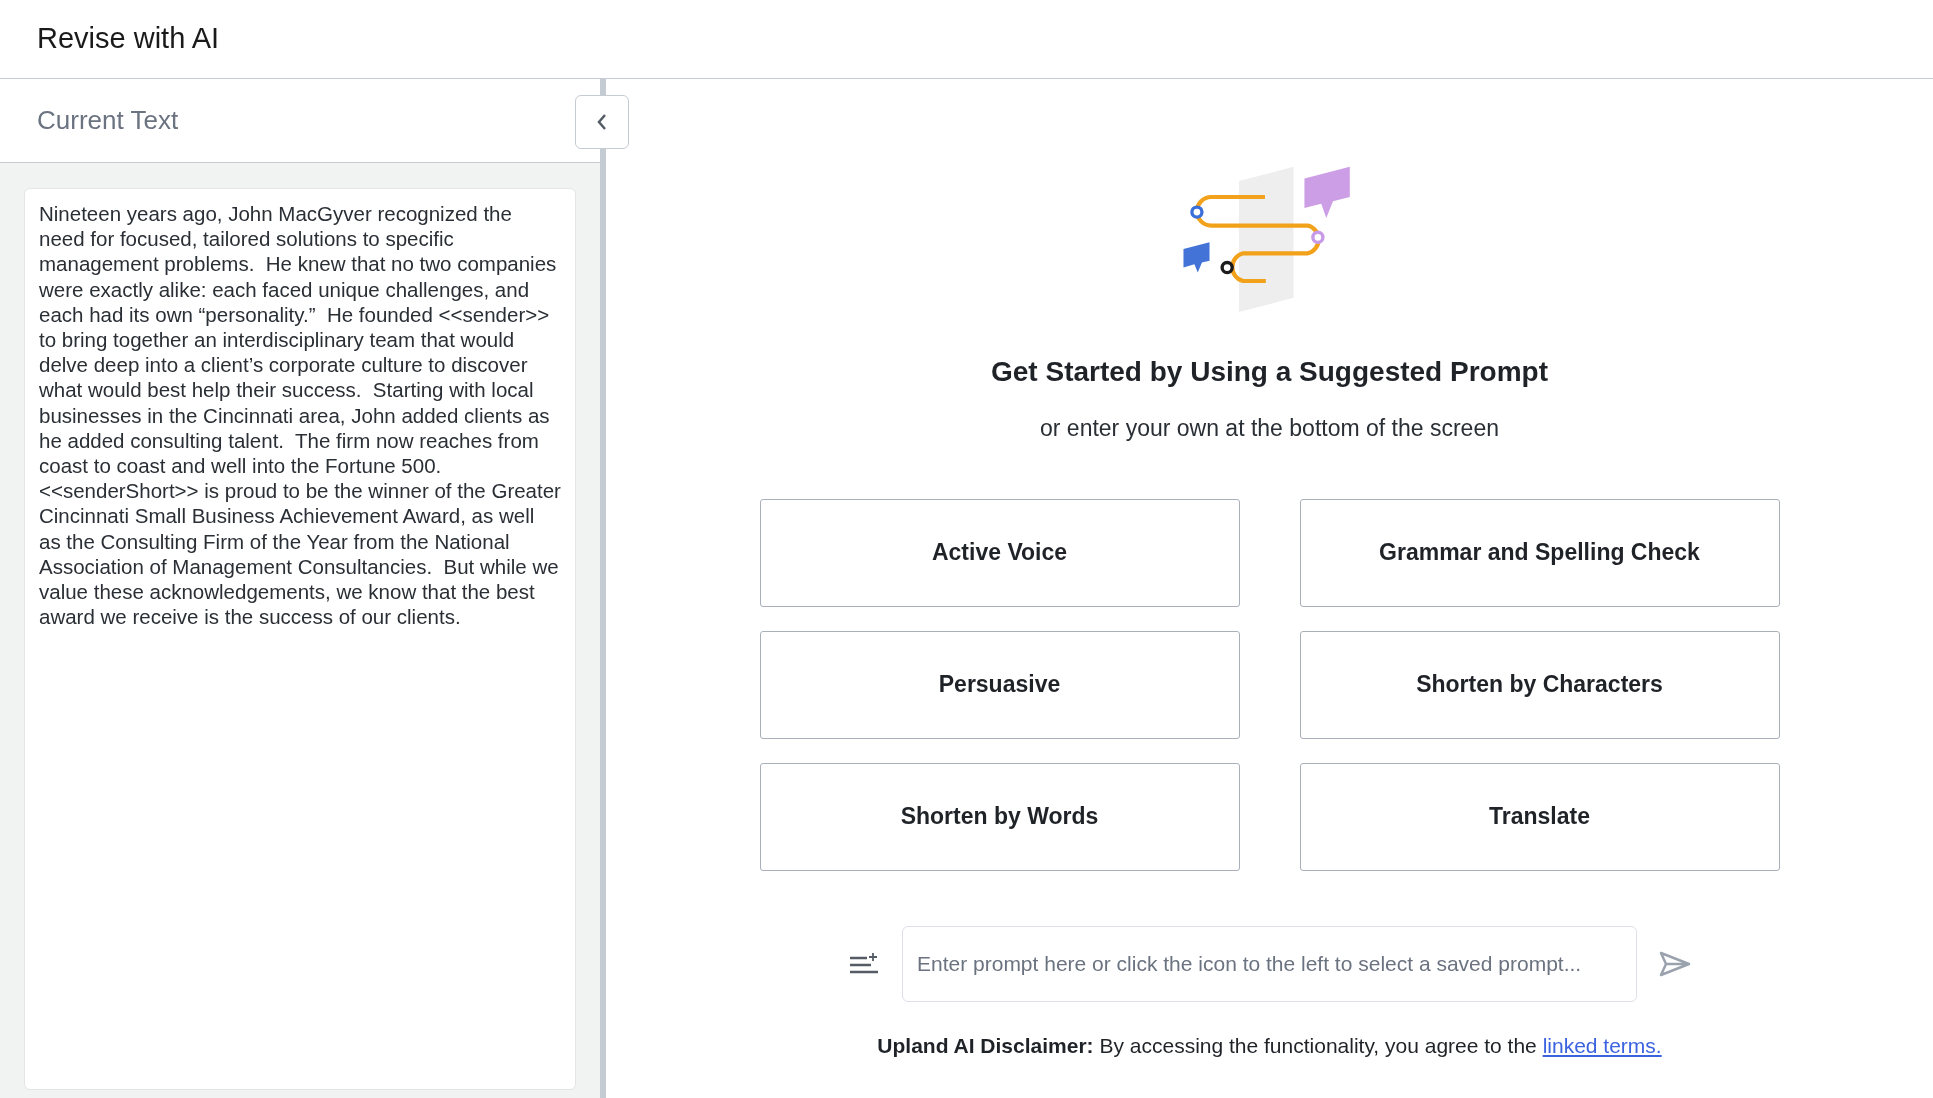 This screenshot has width=1933, height=1098. I want to click on suggested-prompt-button: Shorten by Words, so click(999, 816).